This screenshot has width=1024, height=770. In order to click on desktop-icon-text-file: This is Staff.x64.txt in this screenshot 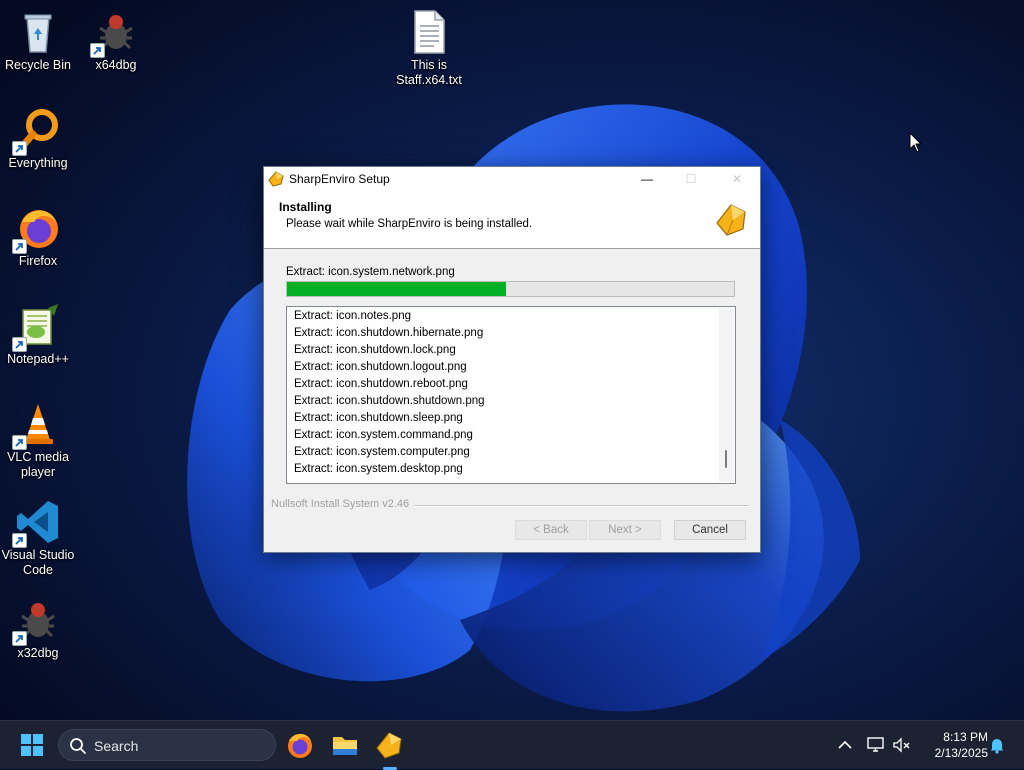, I will do `click(429, 48)`.